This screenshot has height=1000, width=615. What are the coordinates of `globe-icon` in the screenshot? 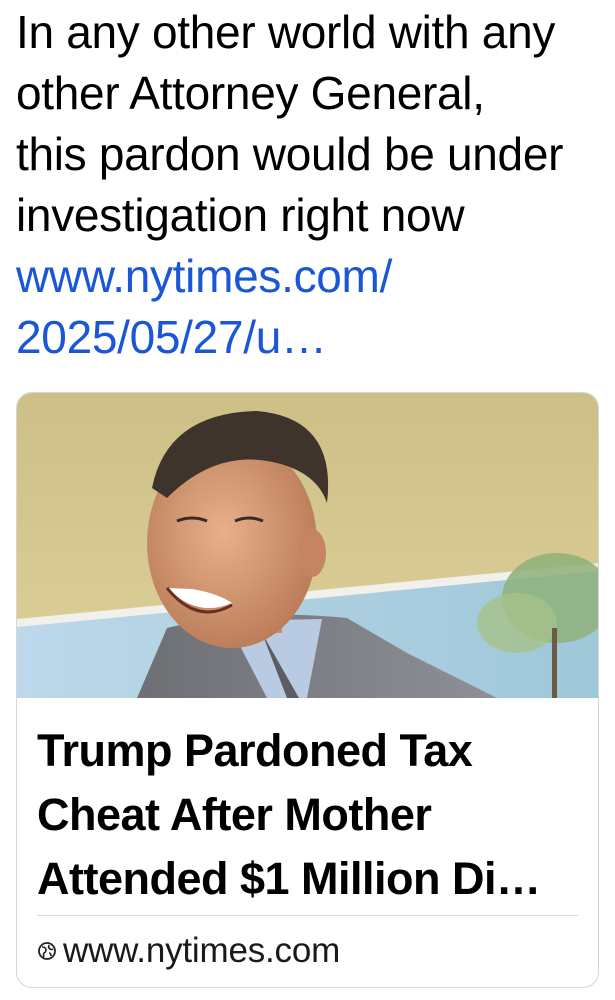 It's located at (47, 951).